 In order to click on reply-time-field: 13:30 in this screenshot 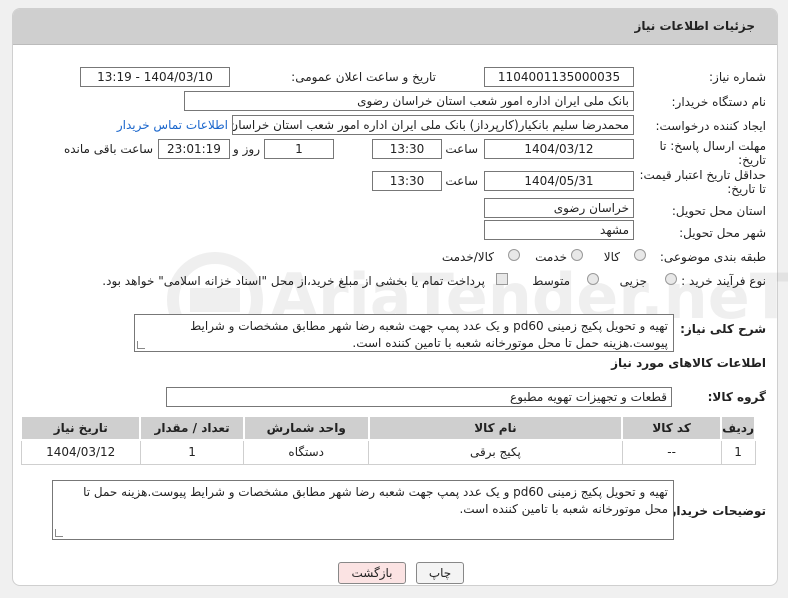, I will do `click(407, 149)`.